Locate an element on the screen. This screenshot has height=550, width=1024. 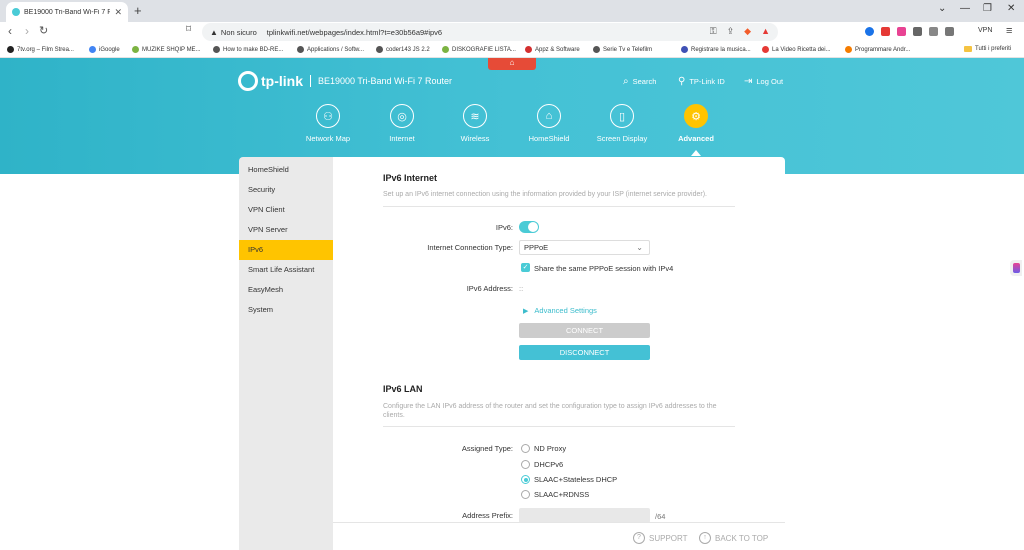
search-icon: ⌕ is located at coordinates (626, 81).